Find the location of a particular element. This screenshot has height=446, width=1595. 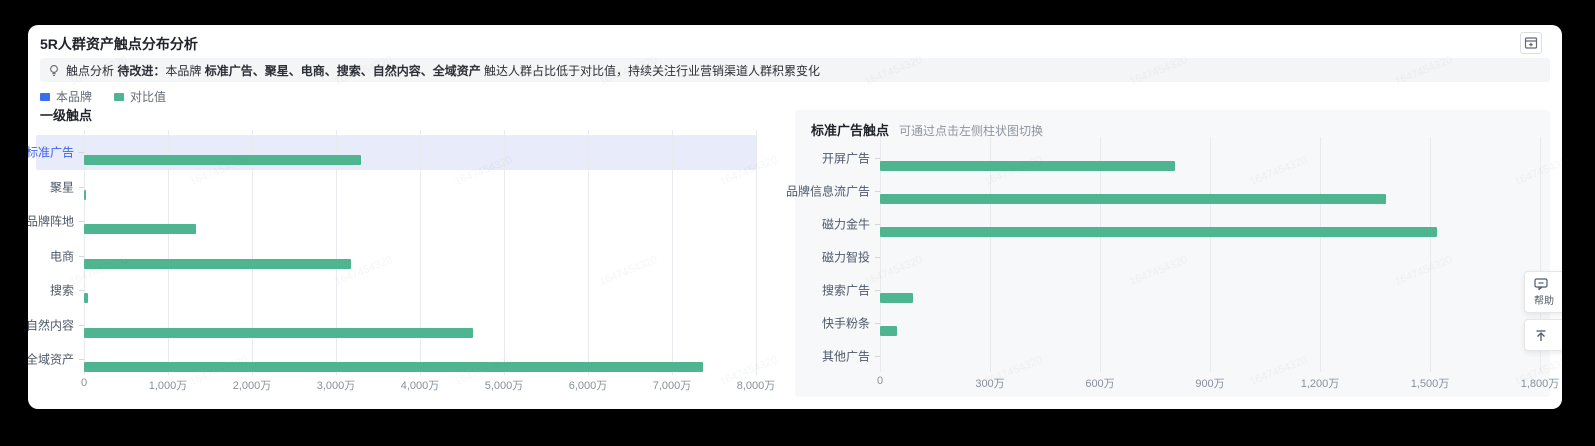

chart-legend: 本品牌 对比值 is located at coordinates (103, 96).